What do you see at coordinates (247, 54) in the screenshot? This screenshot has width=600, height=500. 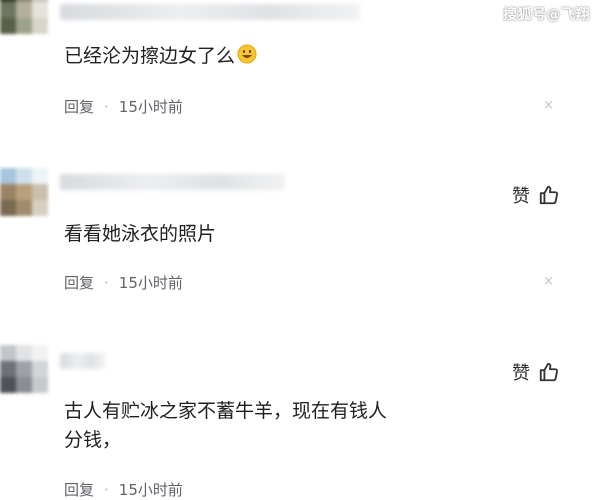 I see `grinning-face-emoji-icon` at bounding box center [247, 54].